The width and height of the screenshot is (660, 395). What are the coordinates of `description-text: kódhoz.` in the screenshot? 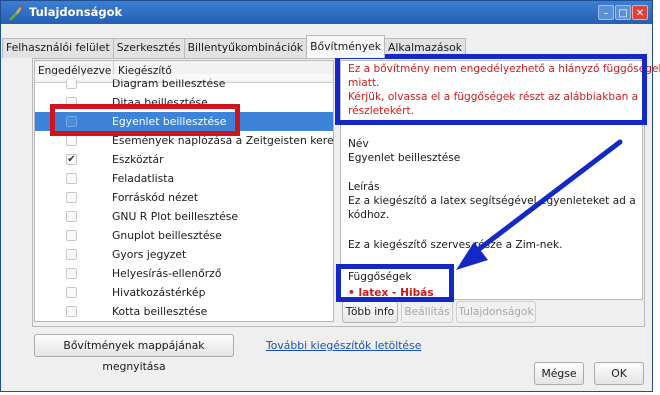 It's located at (369, 215).